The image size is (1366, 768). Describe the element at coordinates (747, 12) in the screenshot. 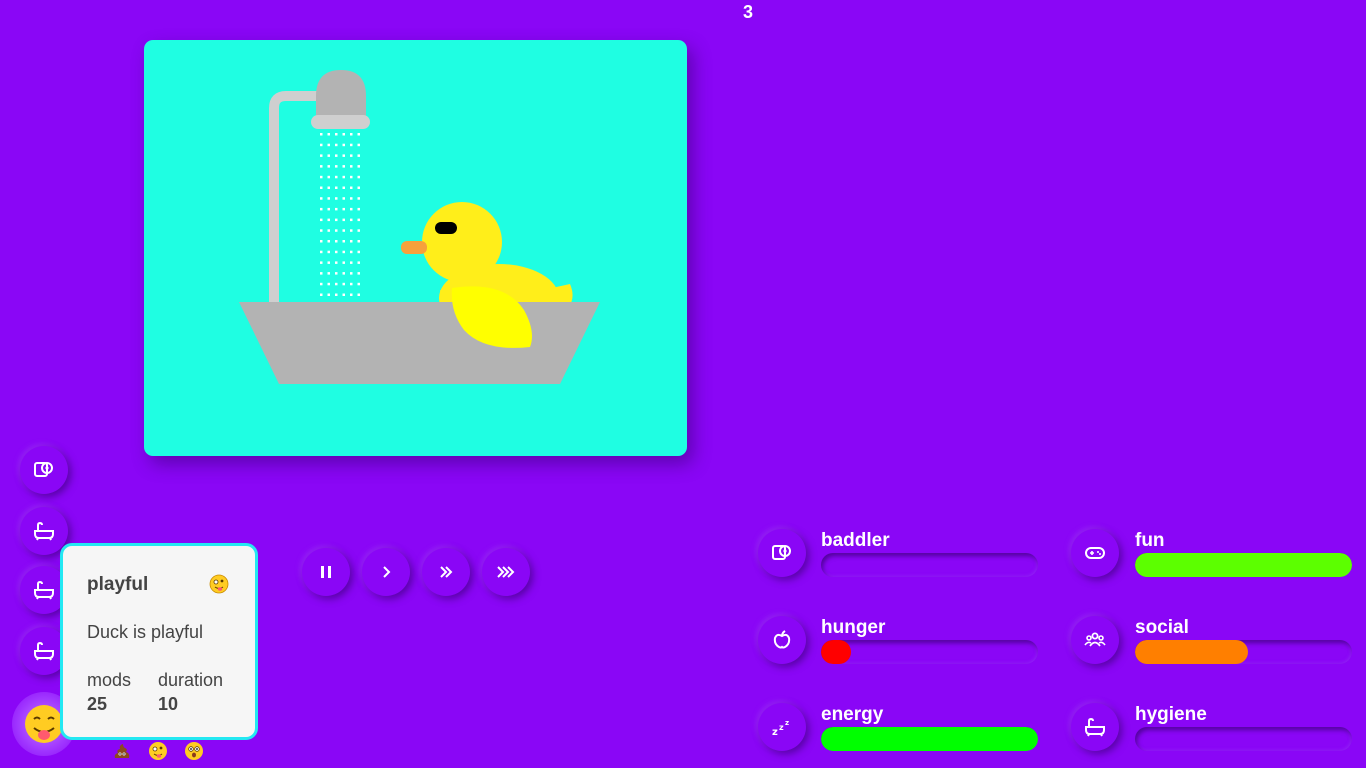

I see `step-counter: 3` at that location.